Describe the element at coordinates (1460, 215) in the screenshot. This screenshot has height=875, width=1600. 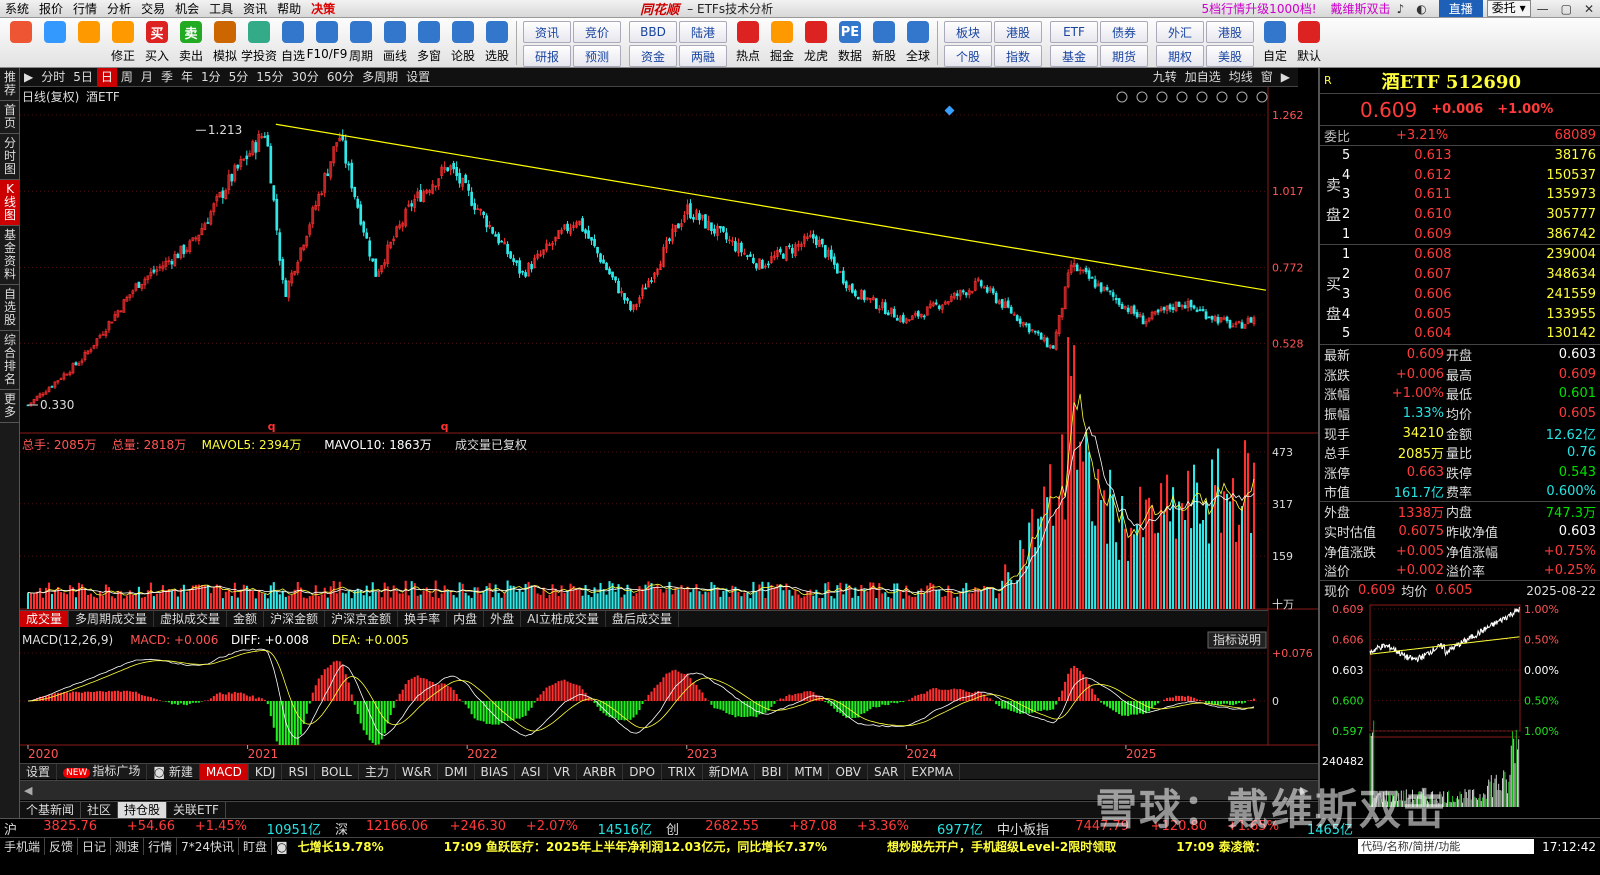
I see `order-book-row: 2 0.610 305777` at that location.